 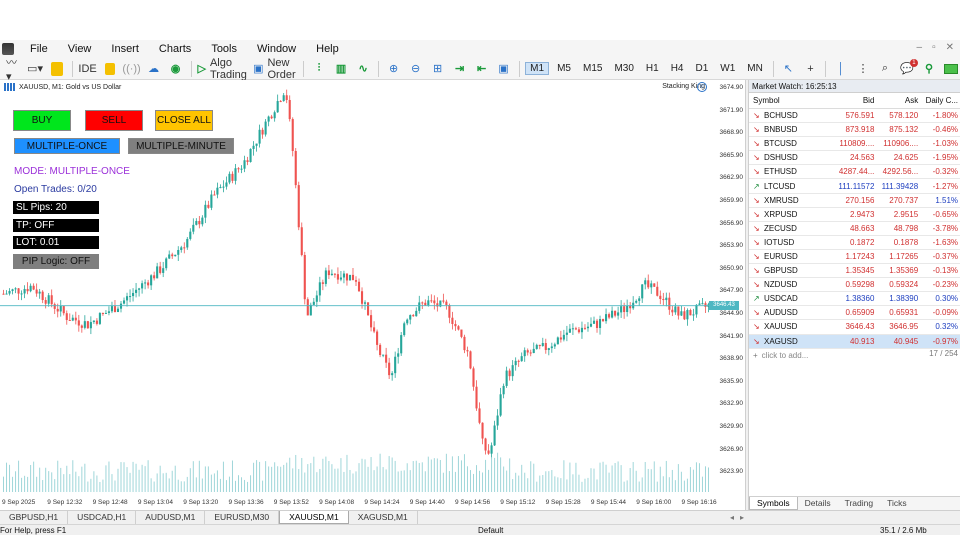 I want to click on signals-icon: ⚲, so click(x=929, y=69).